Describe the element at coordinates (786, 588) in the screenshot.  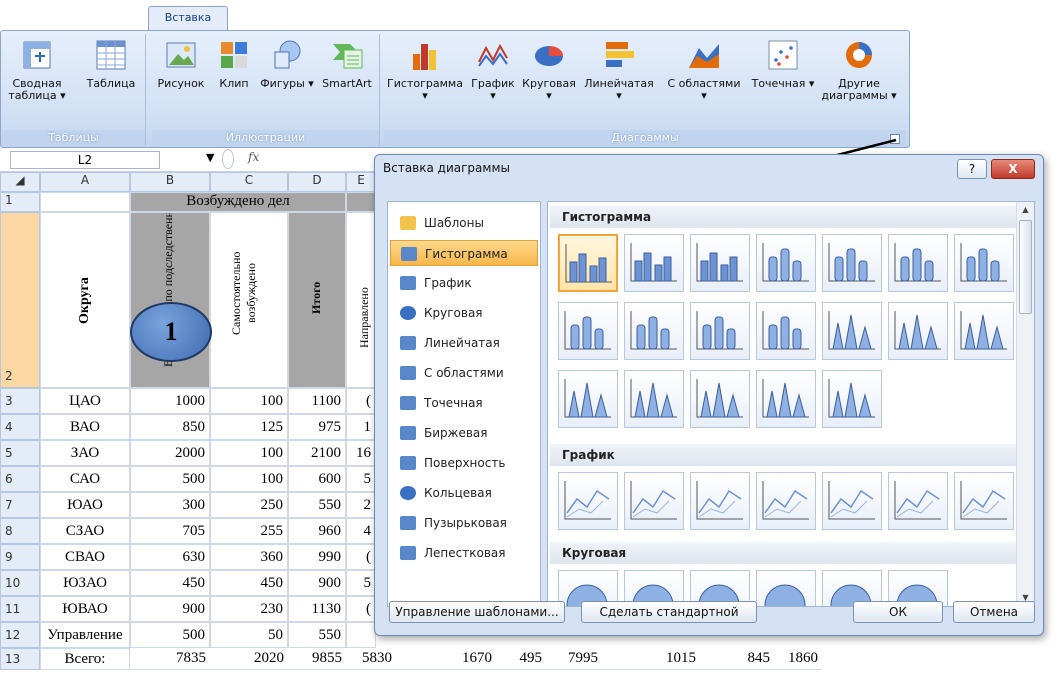
I see `pie-subtype` at that location.